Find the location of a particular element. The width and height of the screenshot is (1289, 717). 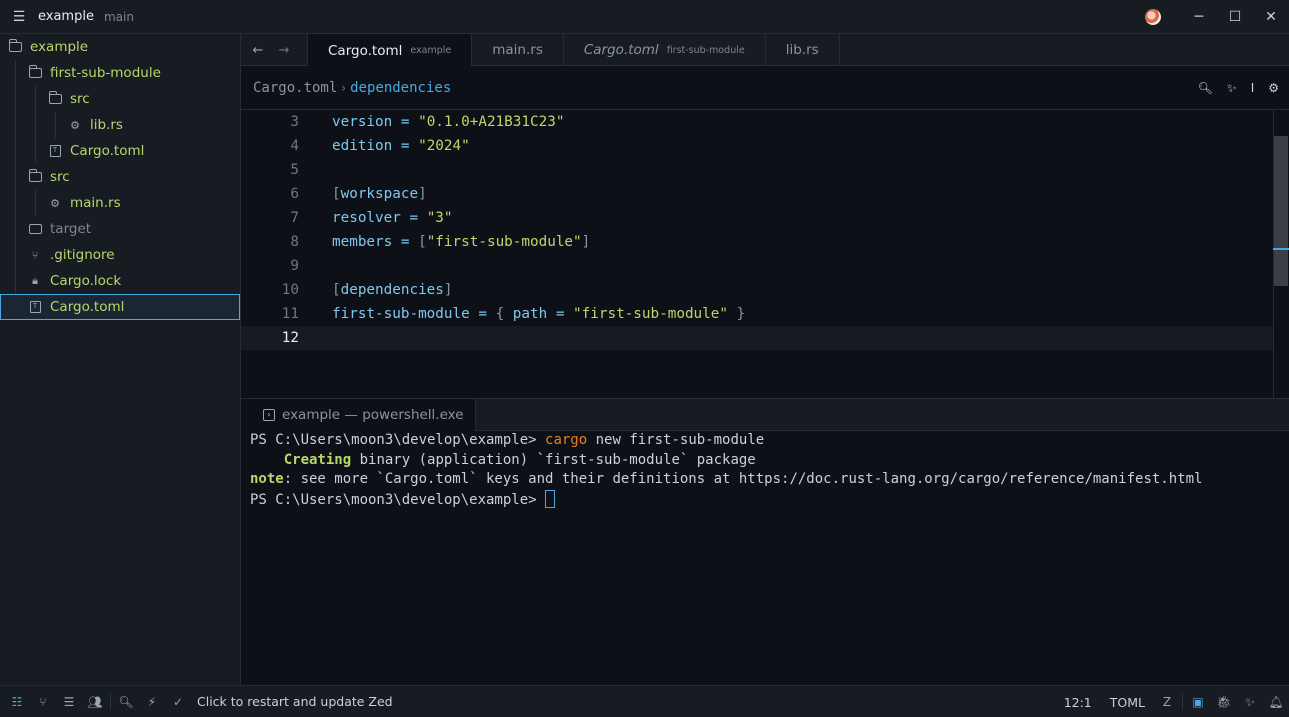

lightning-icon: ⚡︎ is located at coordinates (152, 701).